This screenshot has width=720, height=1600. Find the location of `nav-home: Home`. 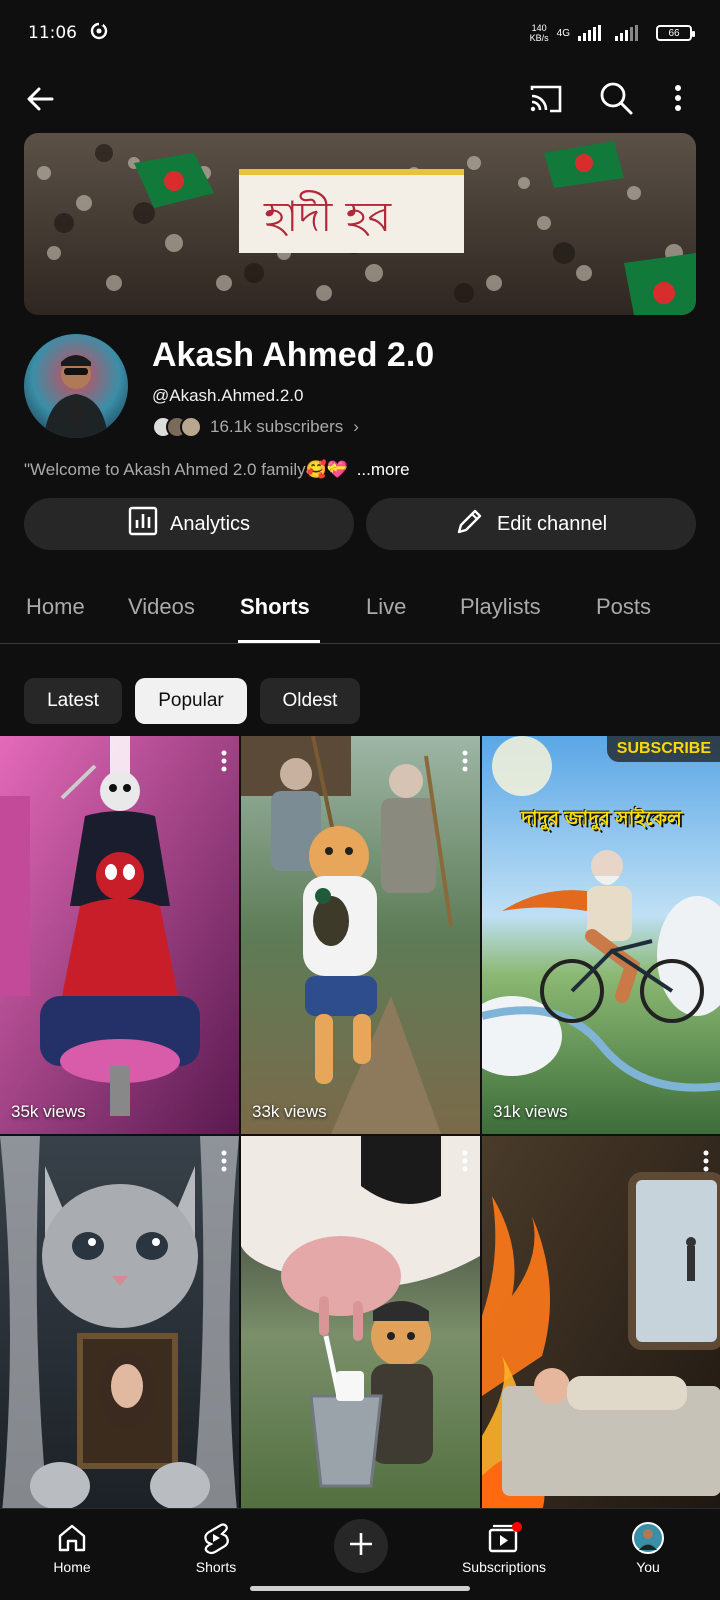

nav-home: Home is located at coordinates (72, 1548).